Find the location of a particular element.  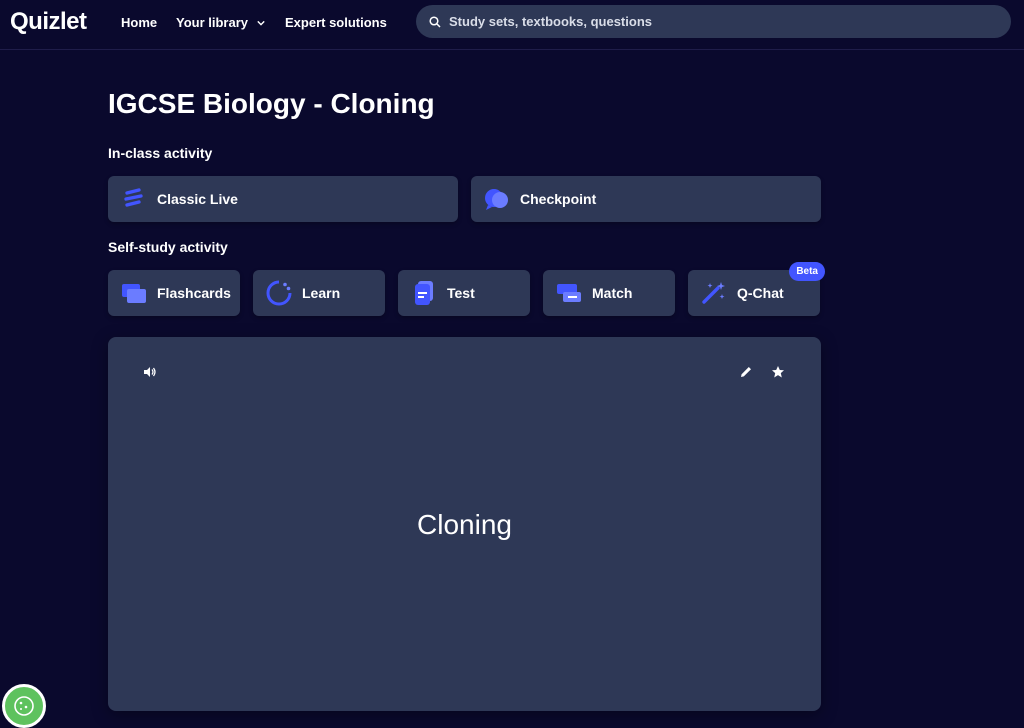

match-icon is located at coordinates (569, 293).